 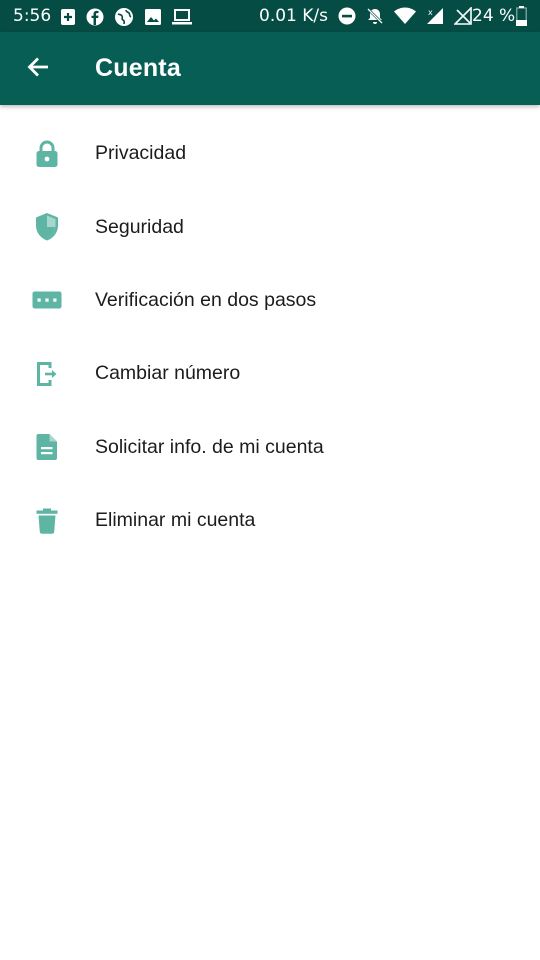 I want to click on menu-item-request-info: Solicitar info. de mi cuenta, so click(x=270, y=447).